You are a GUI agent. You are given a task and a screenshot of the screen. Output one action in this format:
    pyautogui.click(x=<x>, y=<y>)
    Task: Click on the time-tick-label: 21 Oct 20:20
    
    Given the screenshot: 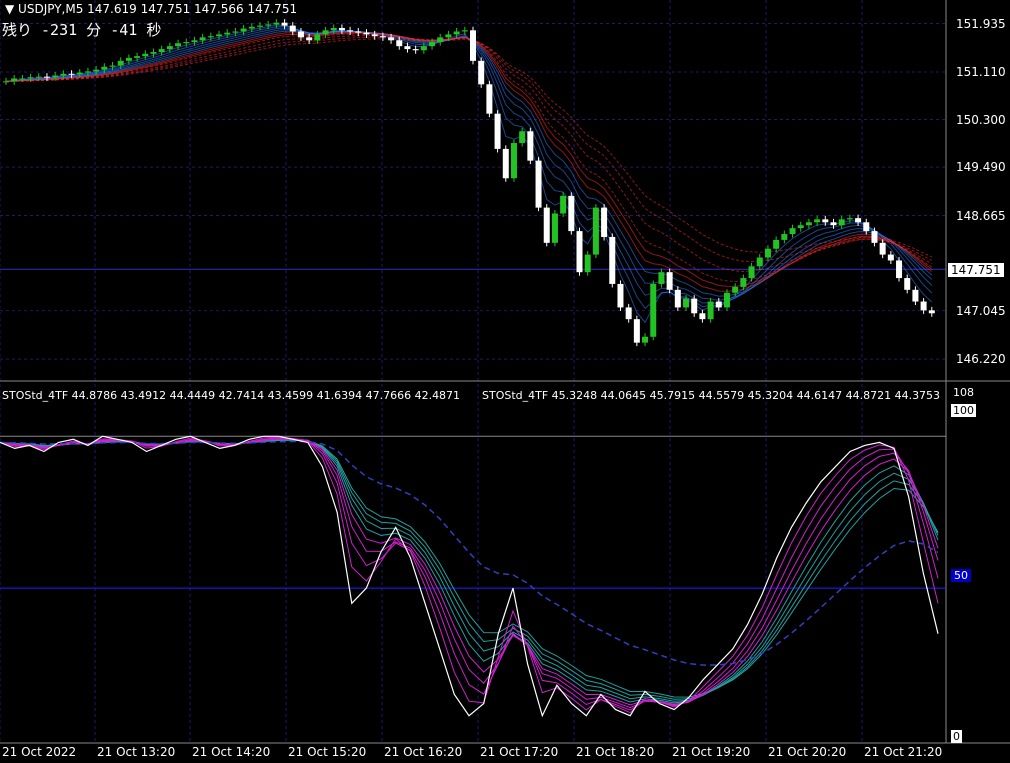 What is the action you would take?
    pyautogui.click(x=807, y=752)
    